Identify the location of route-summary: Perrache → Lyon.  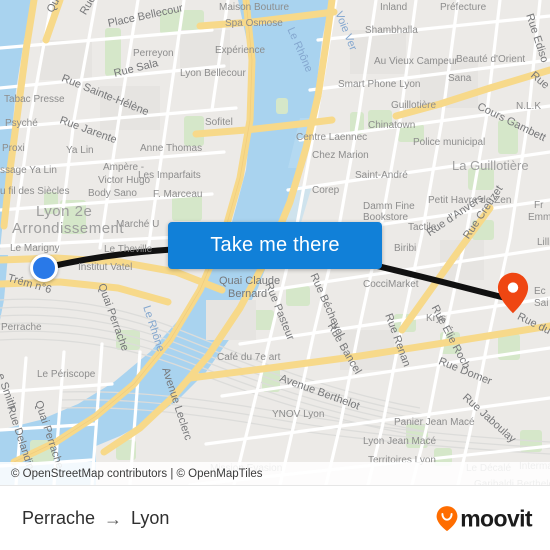
(84, 518).